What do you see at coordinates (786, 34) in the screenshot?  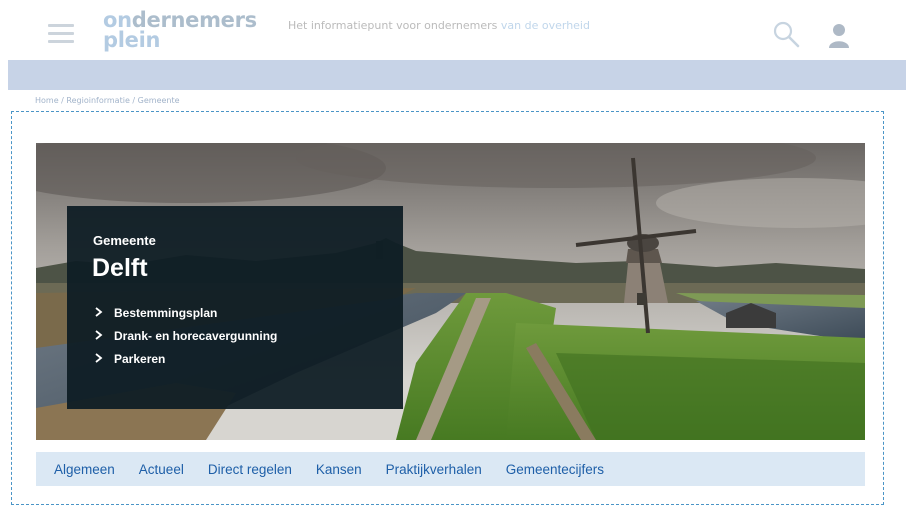 I see `search-icon` at bounding box center [786, 34].